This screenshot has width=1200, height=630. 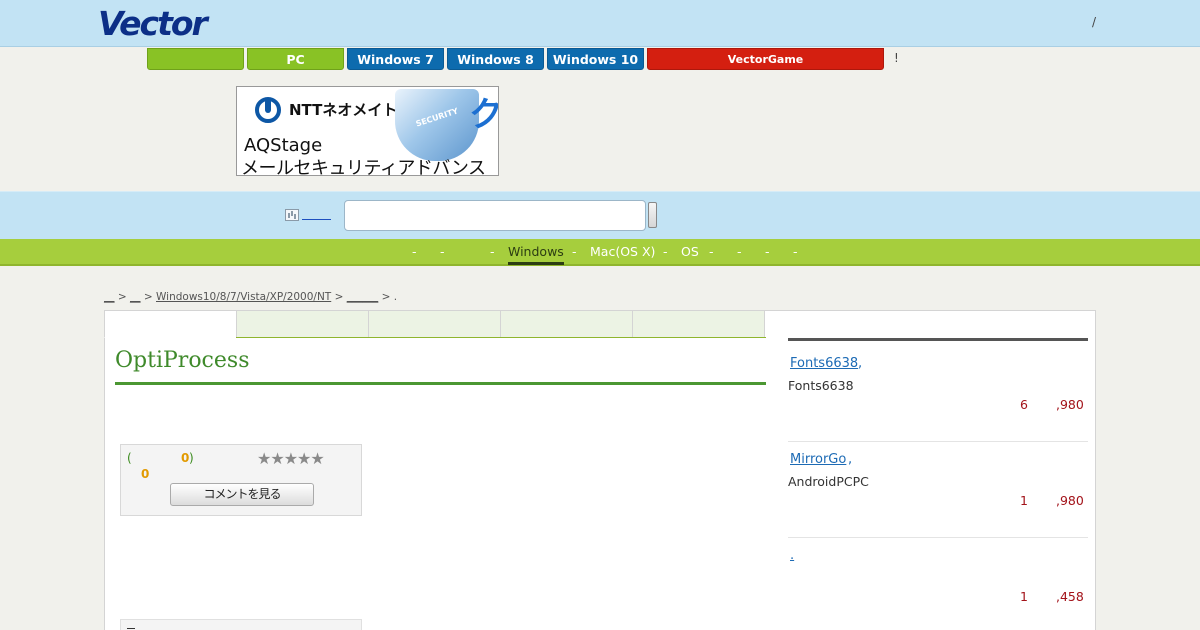 What do you see at coordinates (938, 394) in the screenshot?
I see `ranking-item: Fonts6638, Fonts6638 6 ,980` at bounding box center [938, 394].